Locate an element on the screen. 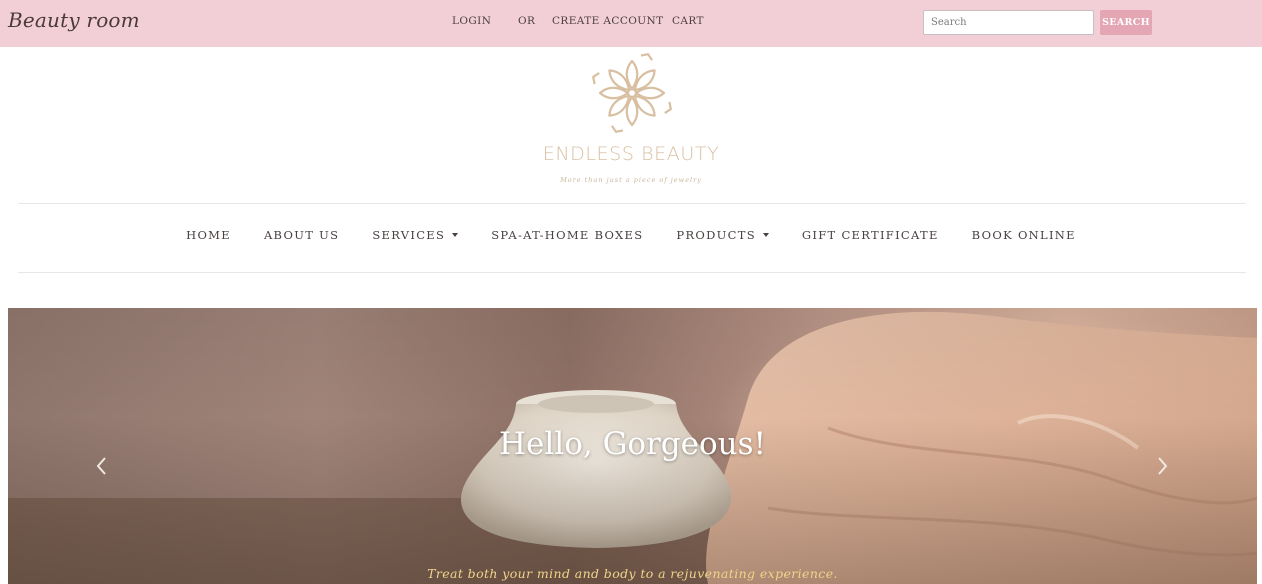 The width and height of the screenshot is (1262, 584). nav-item-label: ABOUT US is located at coordinates (301, 235).